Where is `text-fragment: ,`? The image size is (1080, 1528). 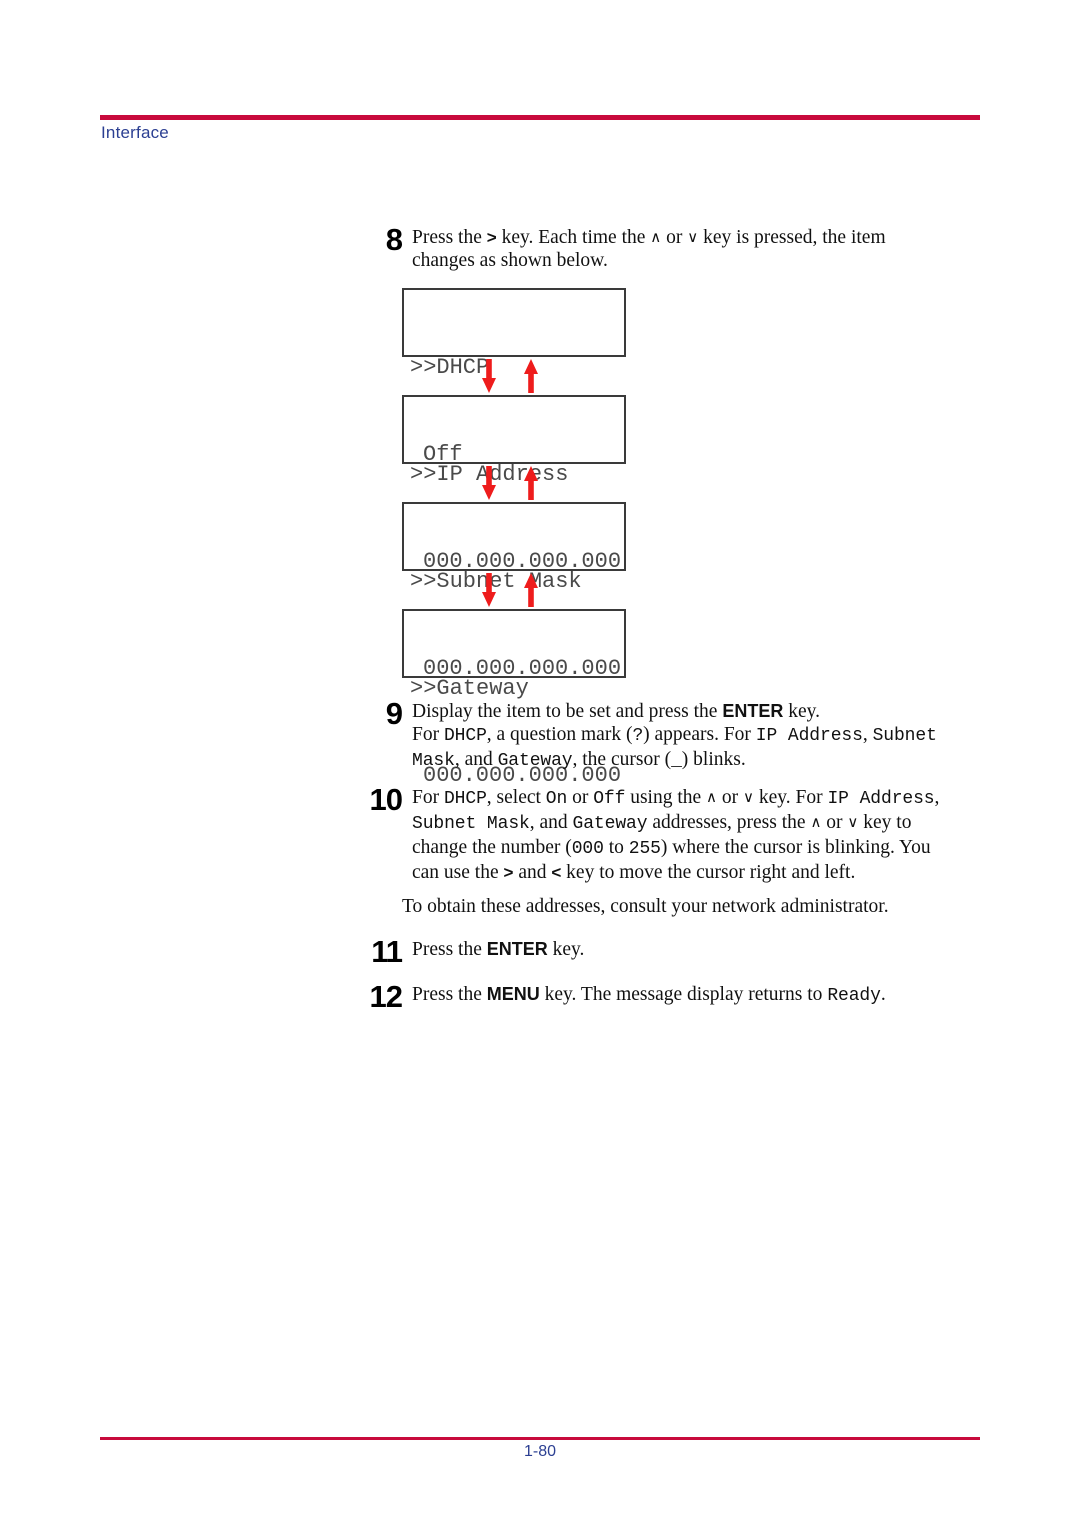
text-fragment: , is located at coordinates (867, 734).